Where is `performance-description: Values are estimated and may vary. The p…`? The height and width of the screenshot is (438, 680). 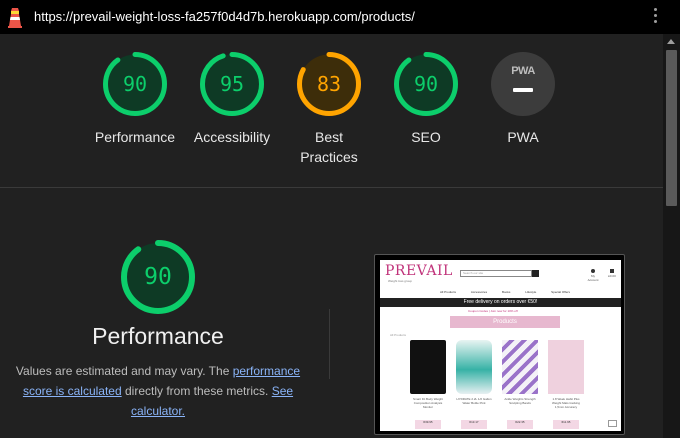
performance-description: Values are estimated and may vary. The p… is located at coordinates (158, 391).